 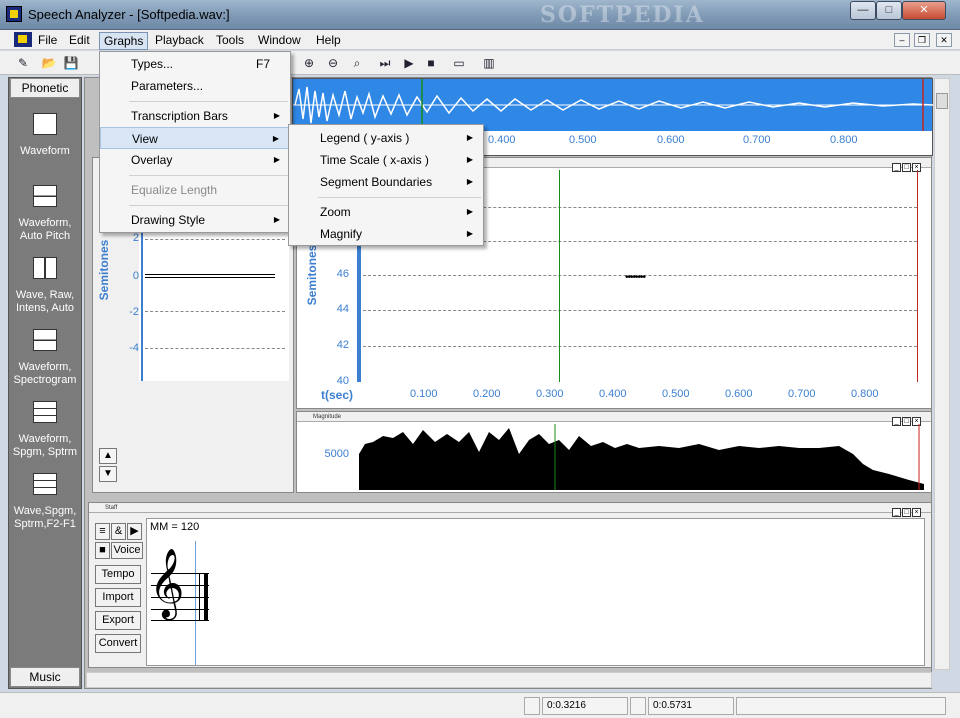 What do you see at coordinates (230, 40) in the screenshot?
I see `menu-tools: Tools` at bounding box center [230, 40].